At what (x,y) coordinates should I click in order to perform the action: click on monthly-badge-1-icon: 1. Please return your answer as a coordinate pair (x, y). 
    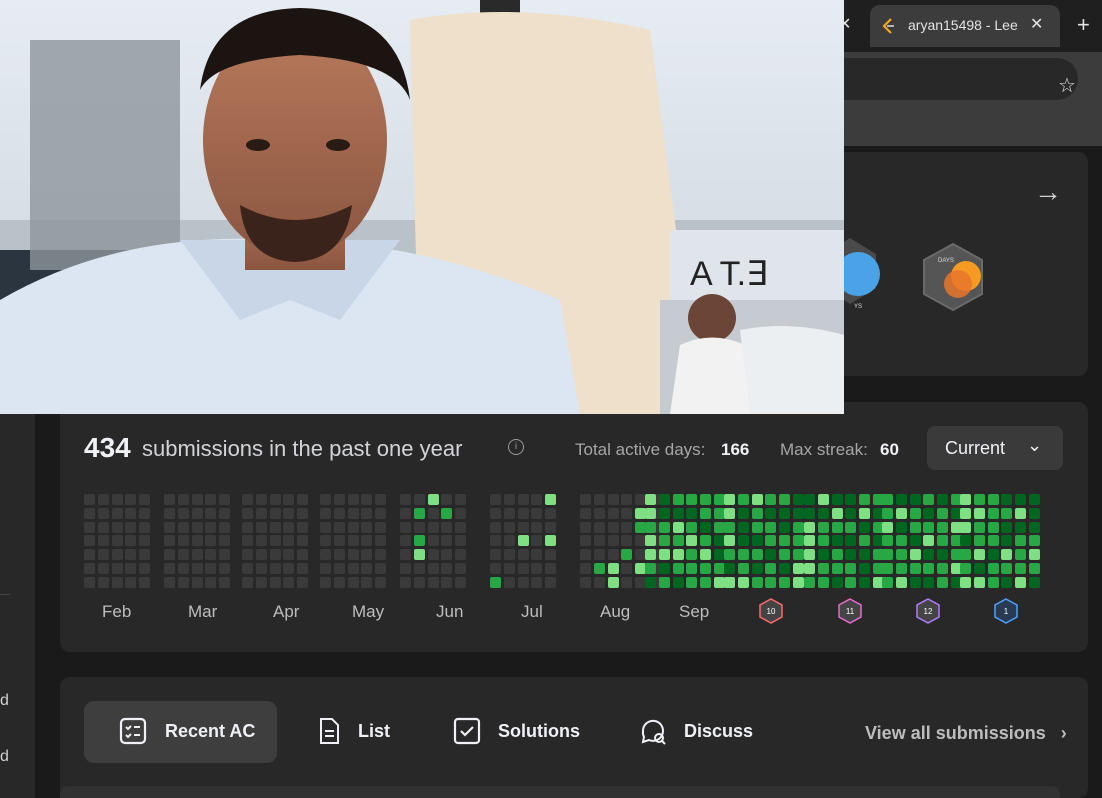
    Looking at the image, I should click on (1006, 611).